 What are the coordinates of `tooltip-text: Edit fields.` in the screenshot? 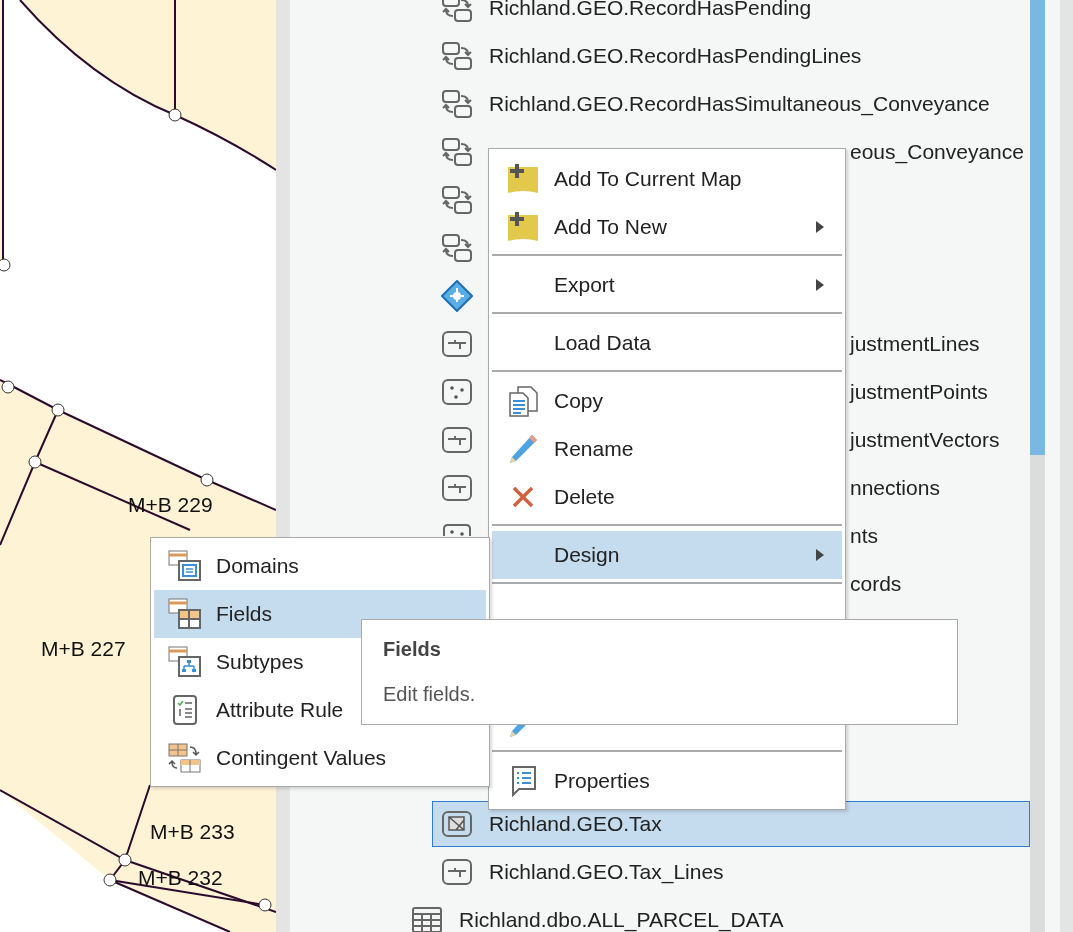 It's located at (430, 694).